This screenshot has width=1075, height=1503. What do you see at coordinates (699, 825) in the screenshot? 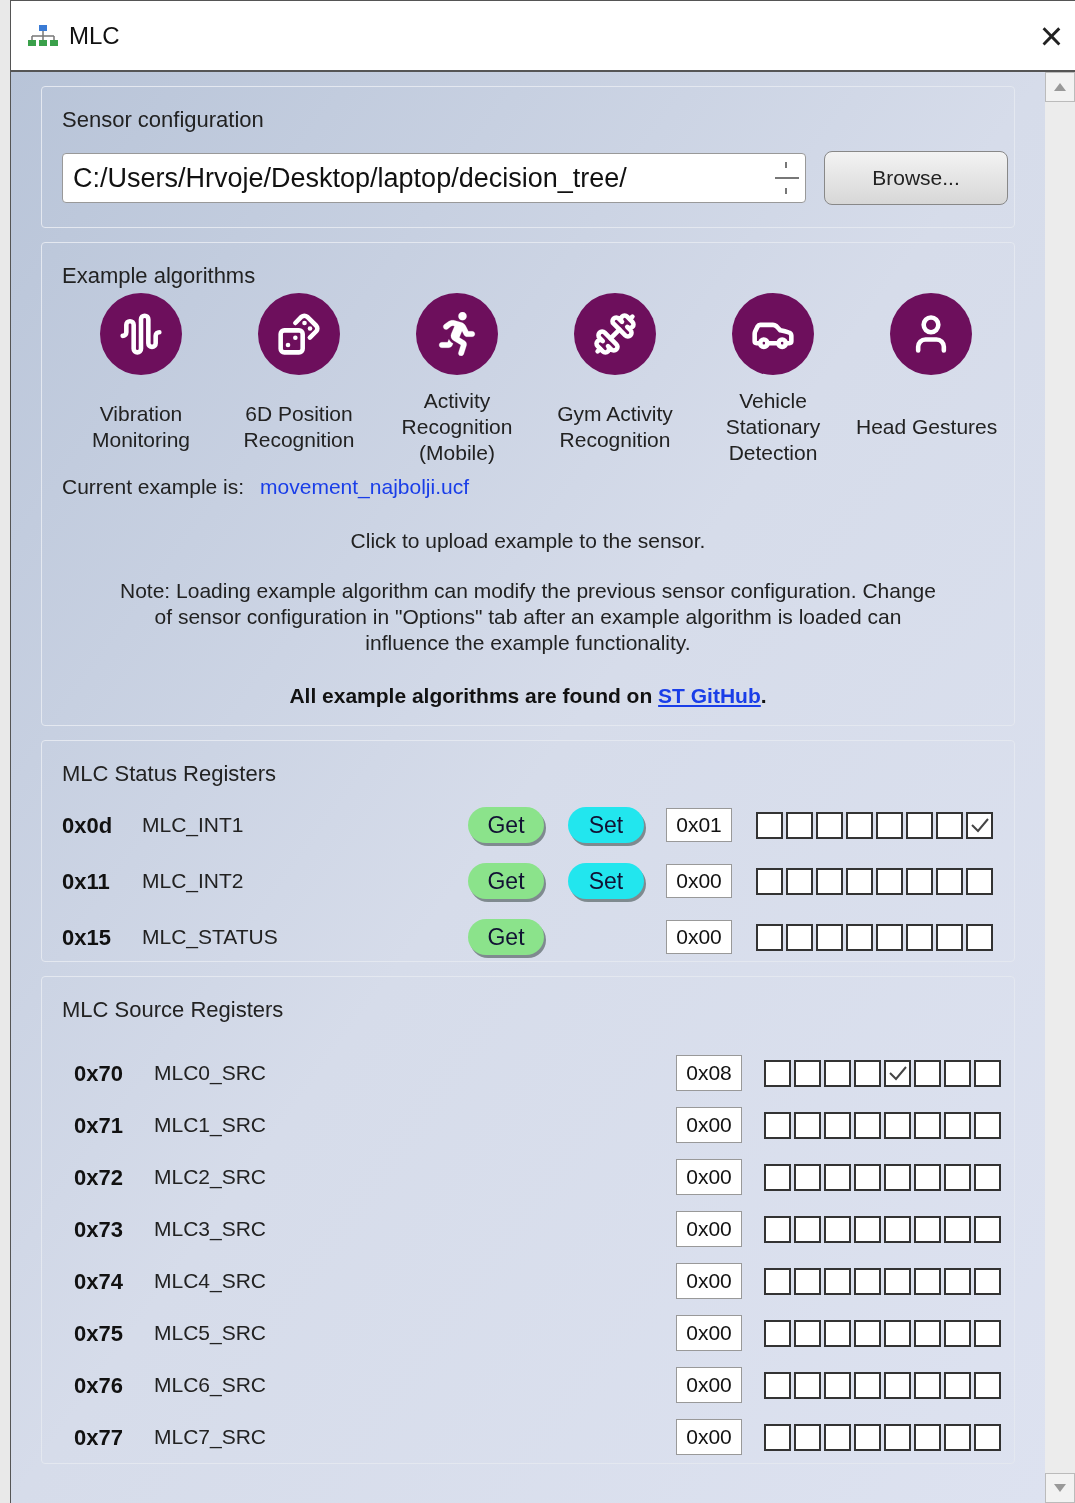
I see `register-value-field: 0x01` at bounding box center [699, 825].